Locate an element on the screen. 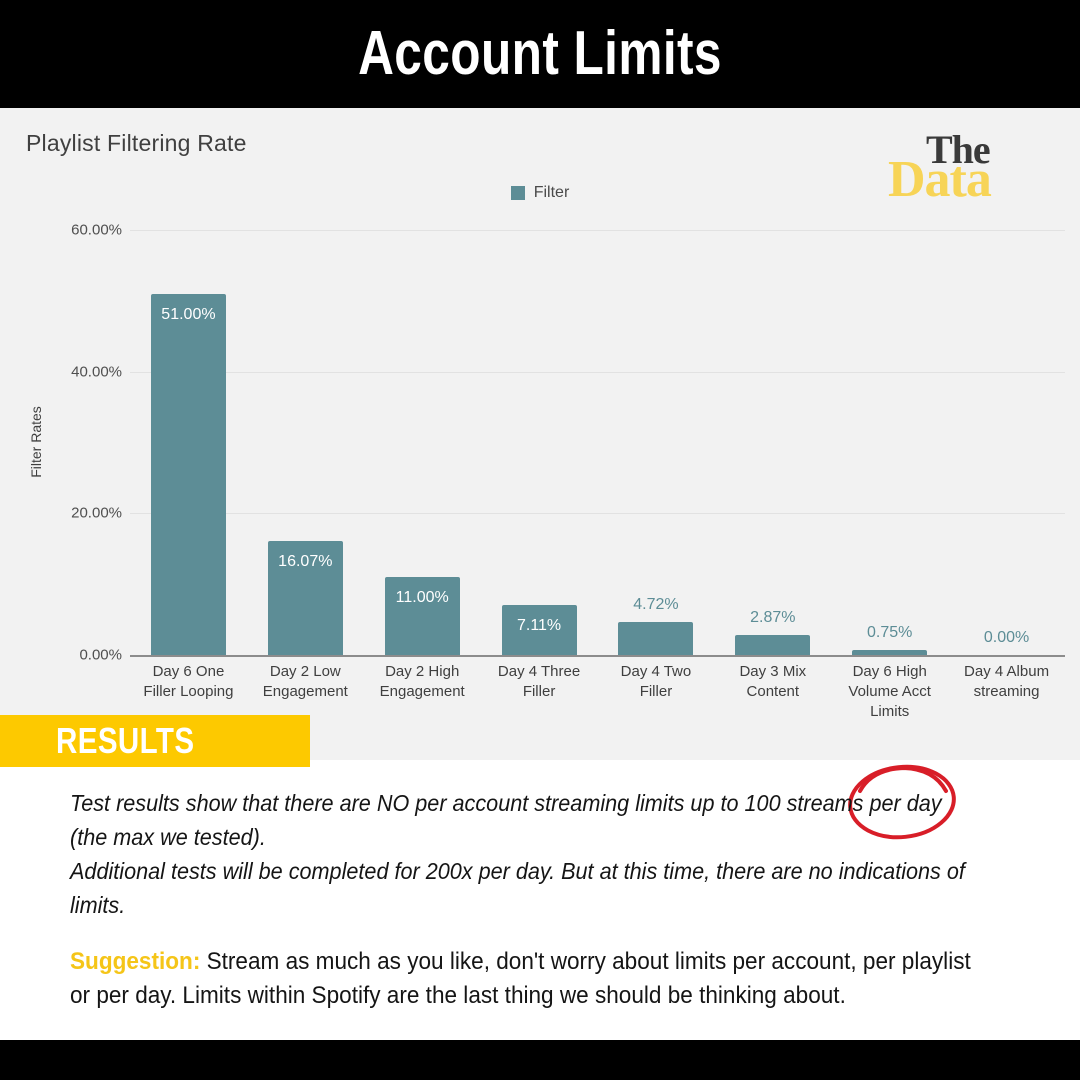  page-title: Account Limits is located at coordinates (540, 53).